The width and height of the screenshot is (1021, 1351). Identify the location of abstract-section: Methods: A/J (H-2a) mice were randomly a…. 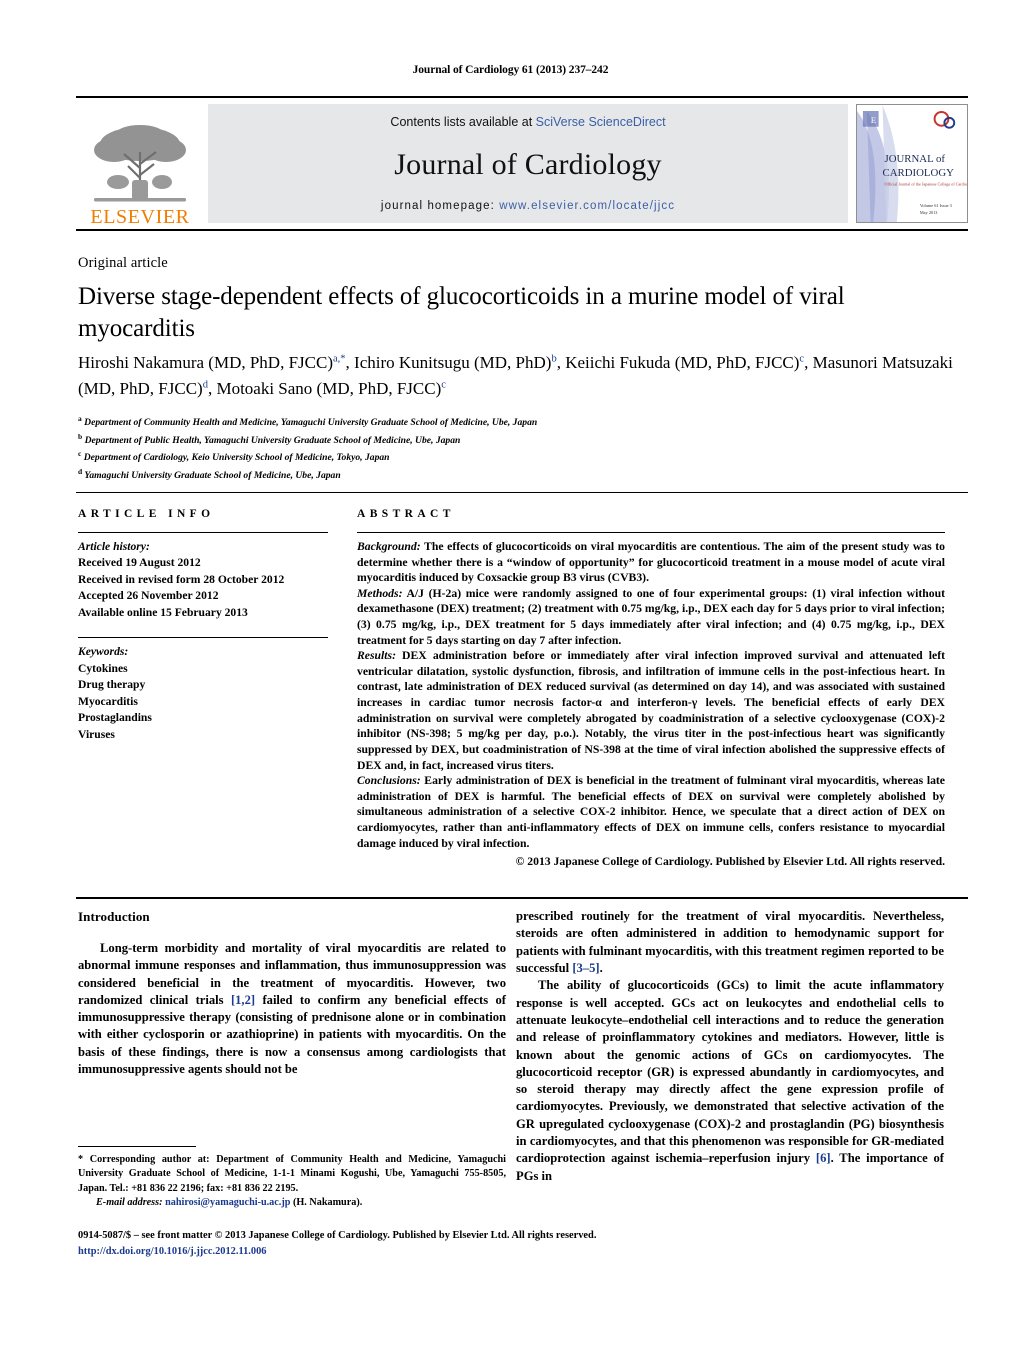
(651, 617).